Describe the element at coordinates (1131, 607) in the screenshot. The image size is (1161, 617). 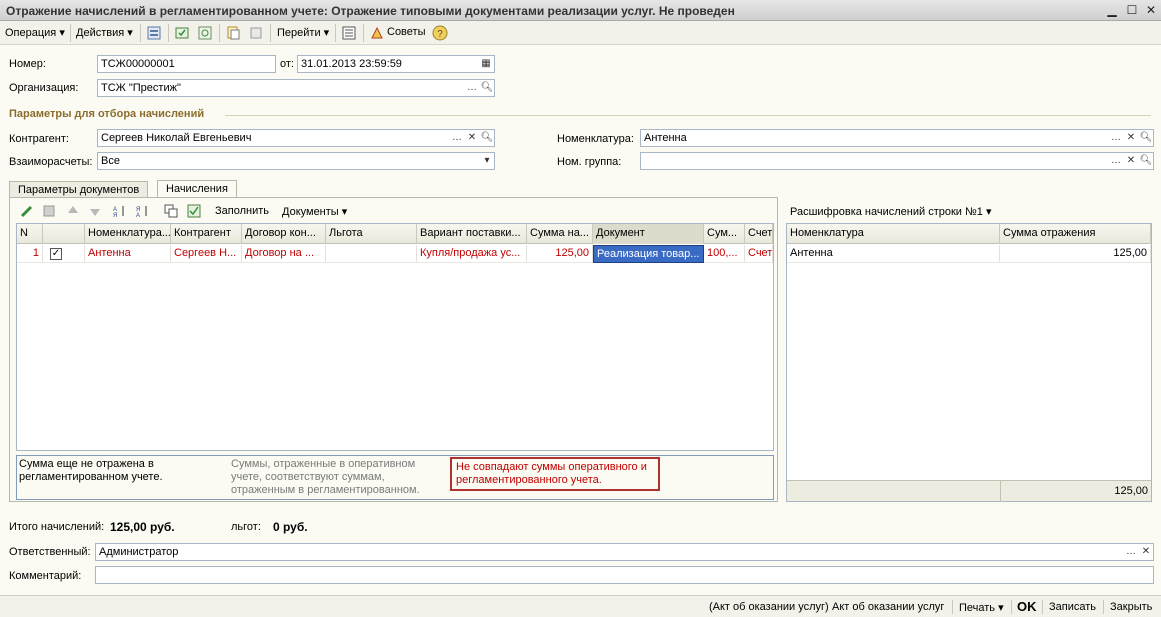
I see `close-button: Закрыть` at that location.